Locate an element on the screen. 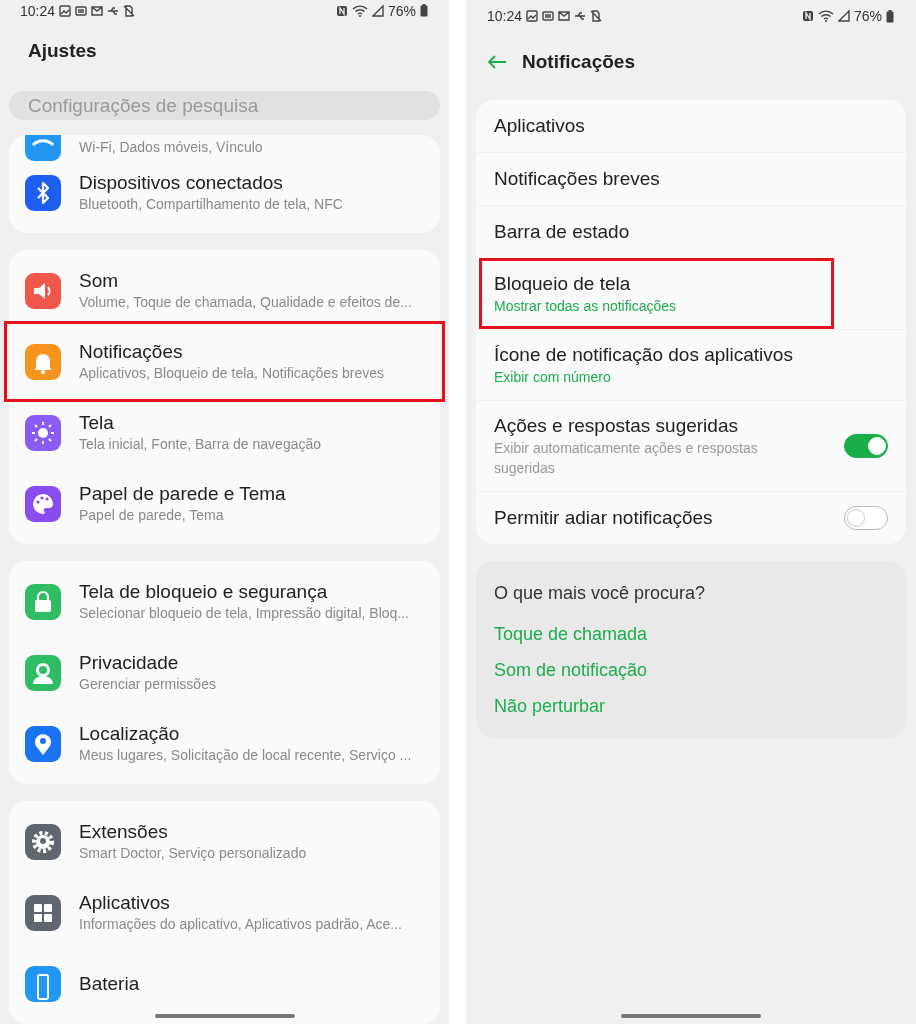 Image resolution: width=916 pixels, height=1024 pixels. settings-item: Bloqueio de tela Mostrar todas as notificações is located at coordinates (656, 293).